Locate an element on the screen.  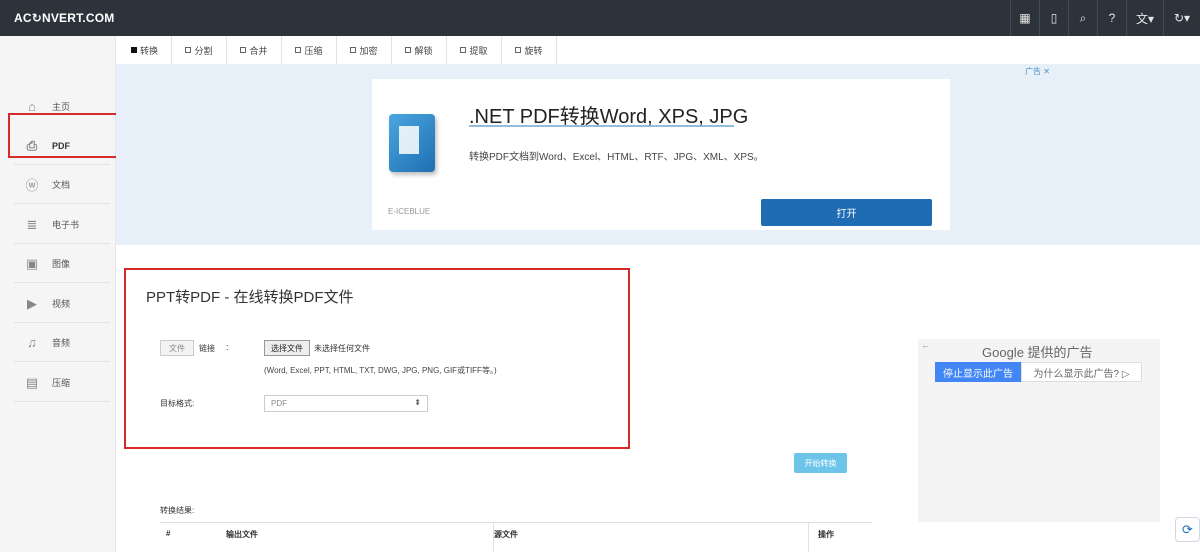
tab-compress: 压缩 is located at coordinates (309, 50).